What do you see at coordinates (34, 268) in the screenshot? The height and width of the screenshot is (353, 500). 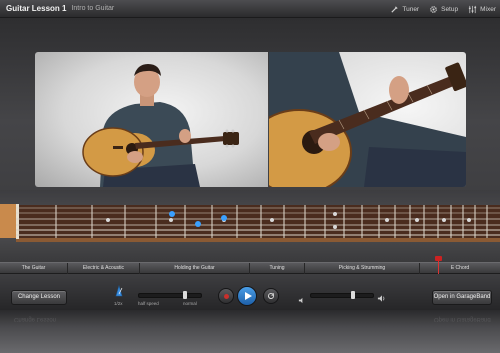 I see `chapter-the-guitar: The Guitar` at bounding box center [34, 268].